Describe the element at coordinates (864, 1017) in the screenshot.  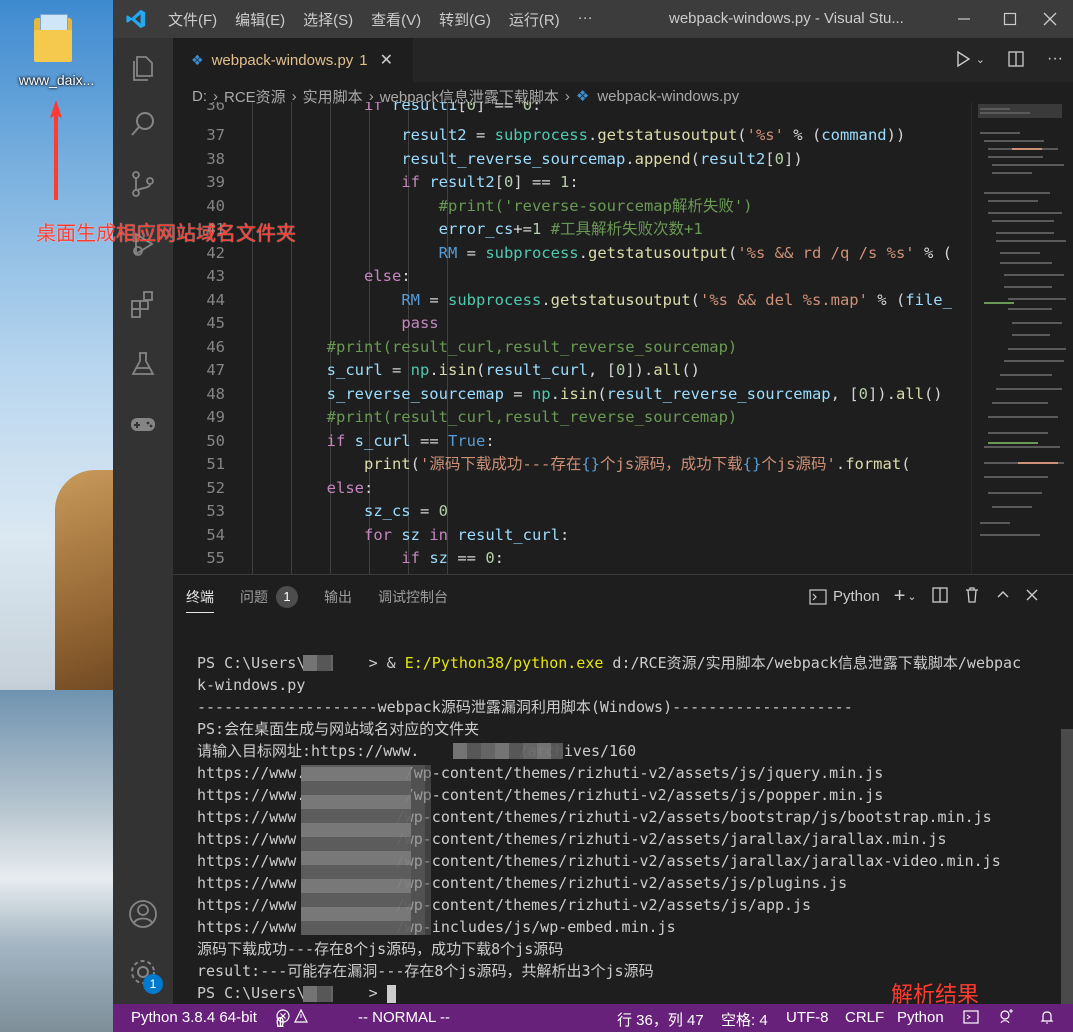
I see `end-of-line: CRLF` at that location.